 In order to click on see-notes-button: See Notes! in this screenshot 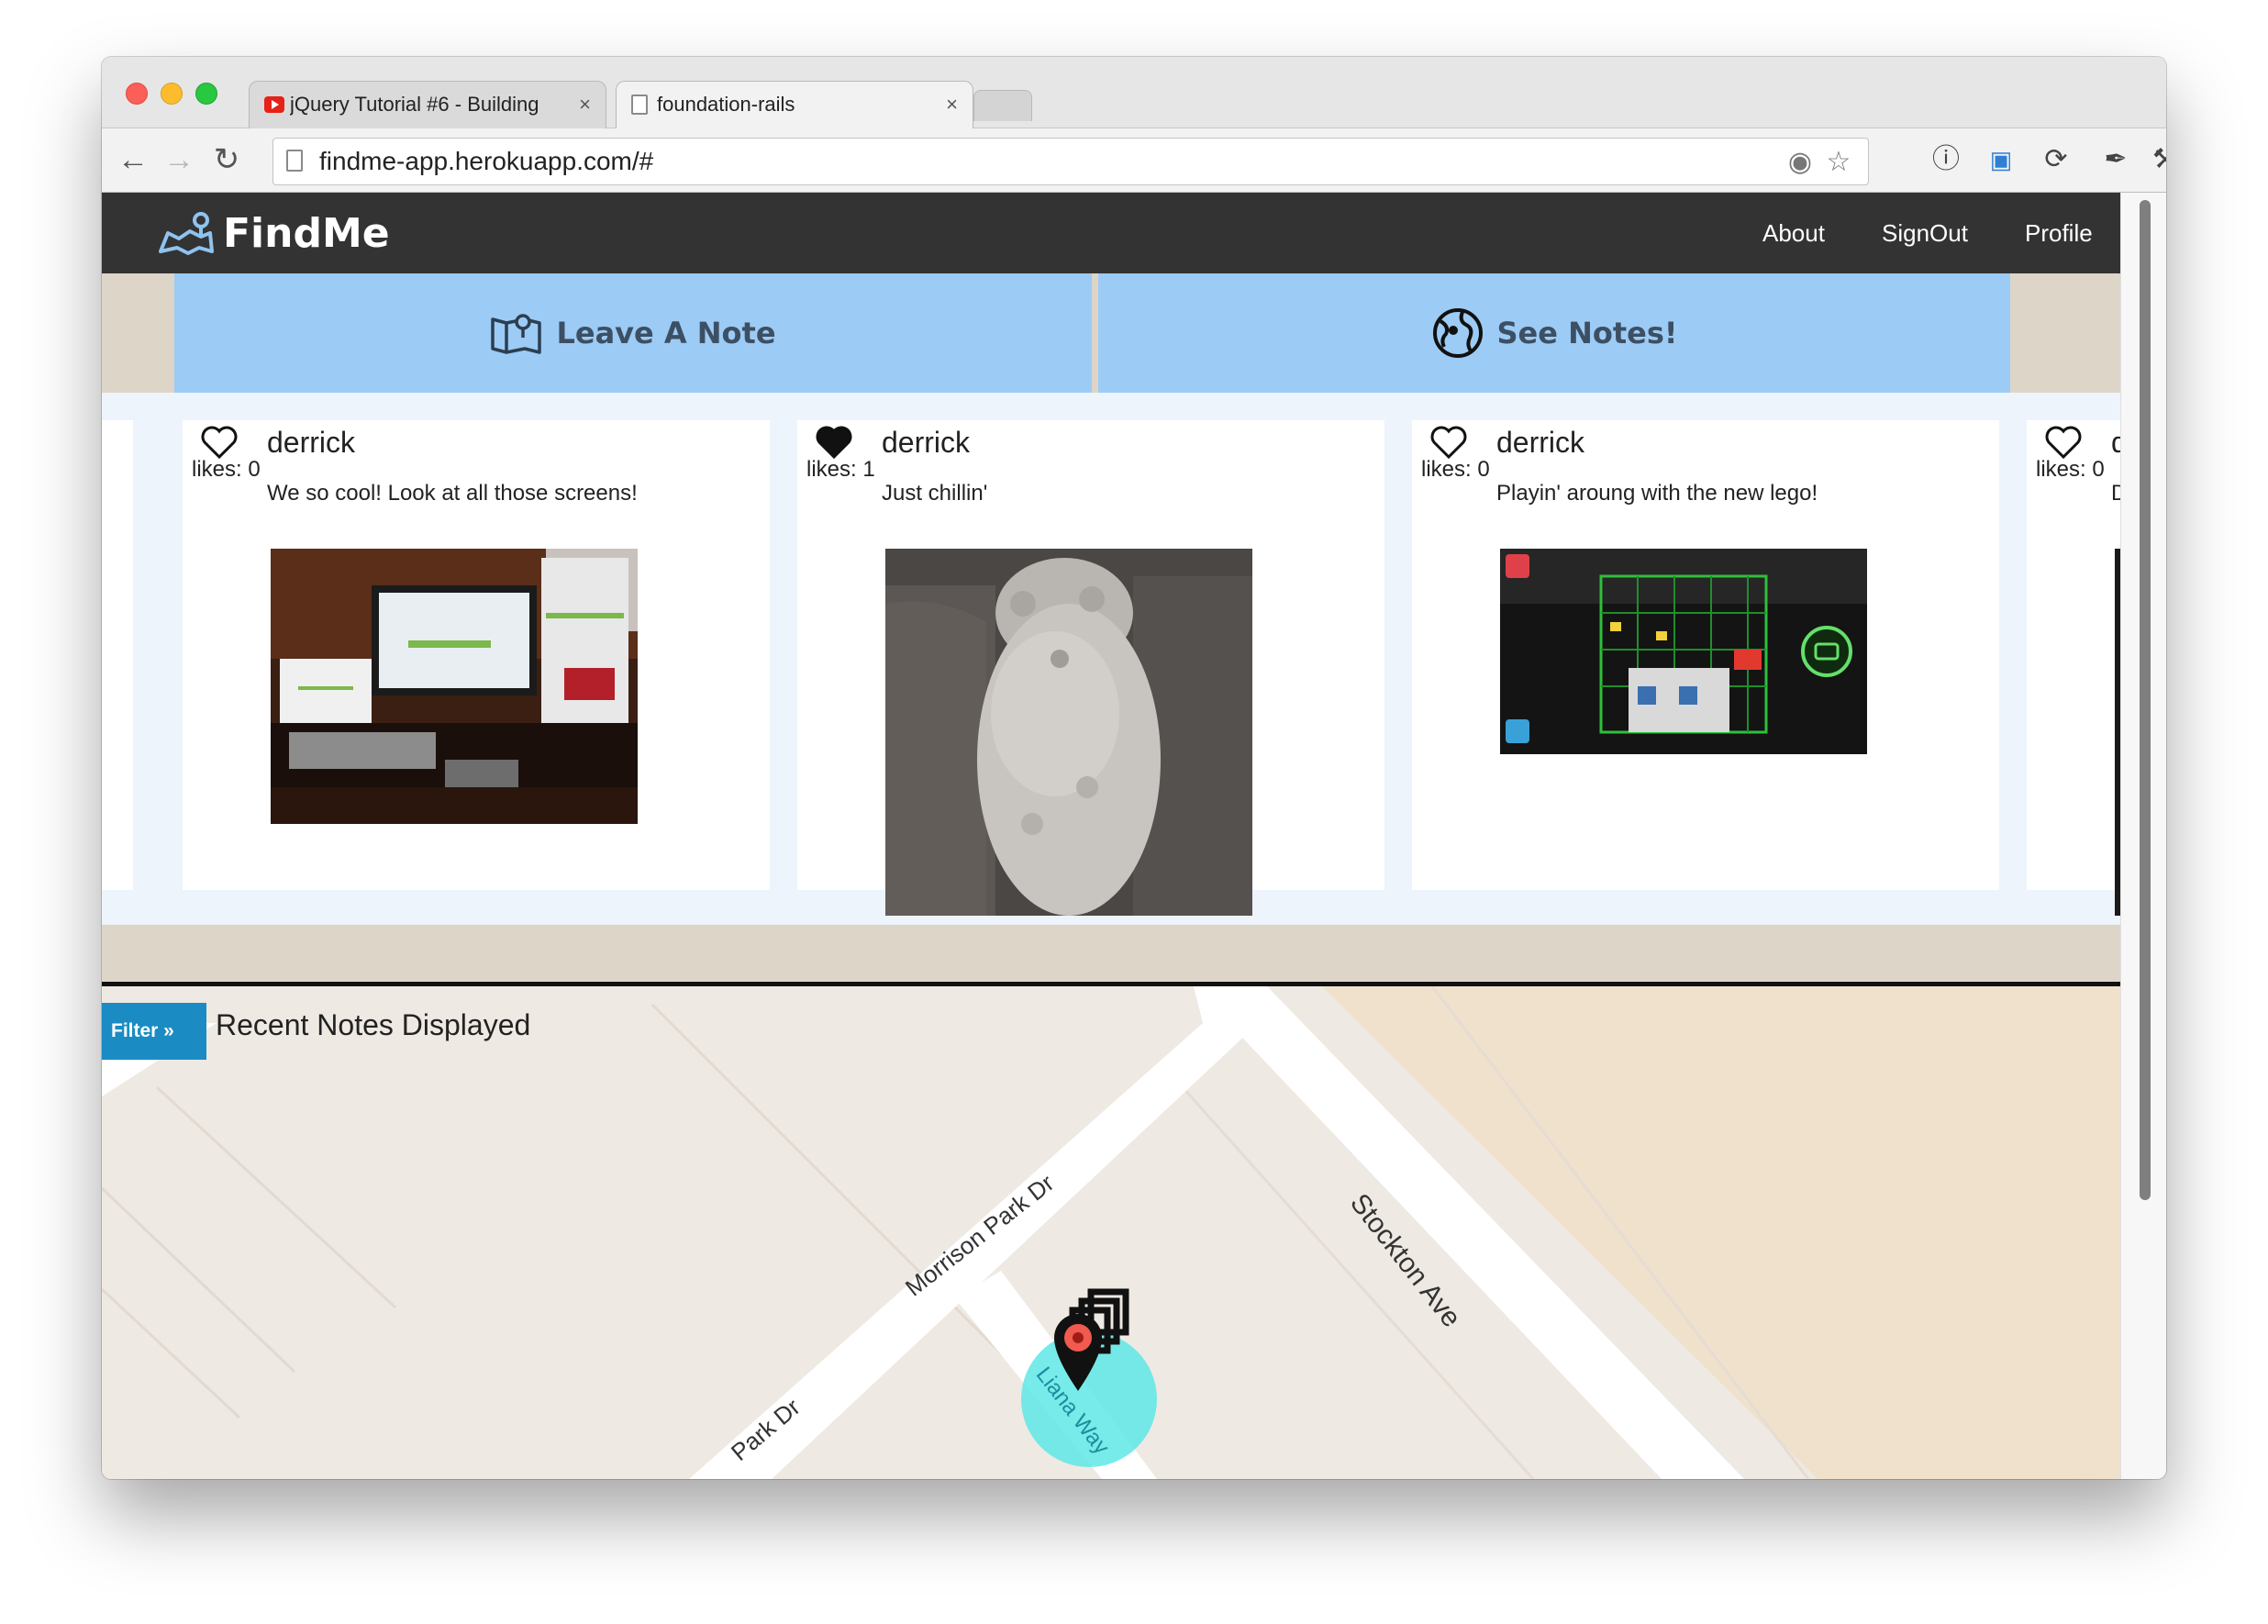, I will do `click(1552, 333)`.